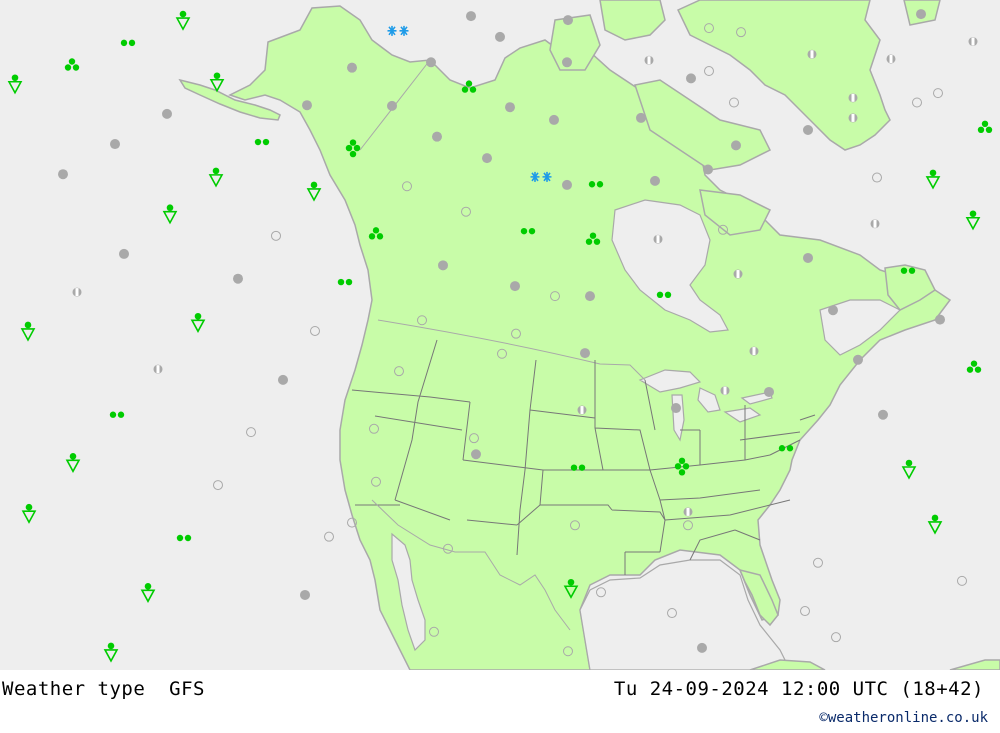 This screenshot has width=1000, height=733. I want to click on snowflake-icon, so click(547, 176).